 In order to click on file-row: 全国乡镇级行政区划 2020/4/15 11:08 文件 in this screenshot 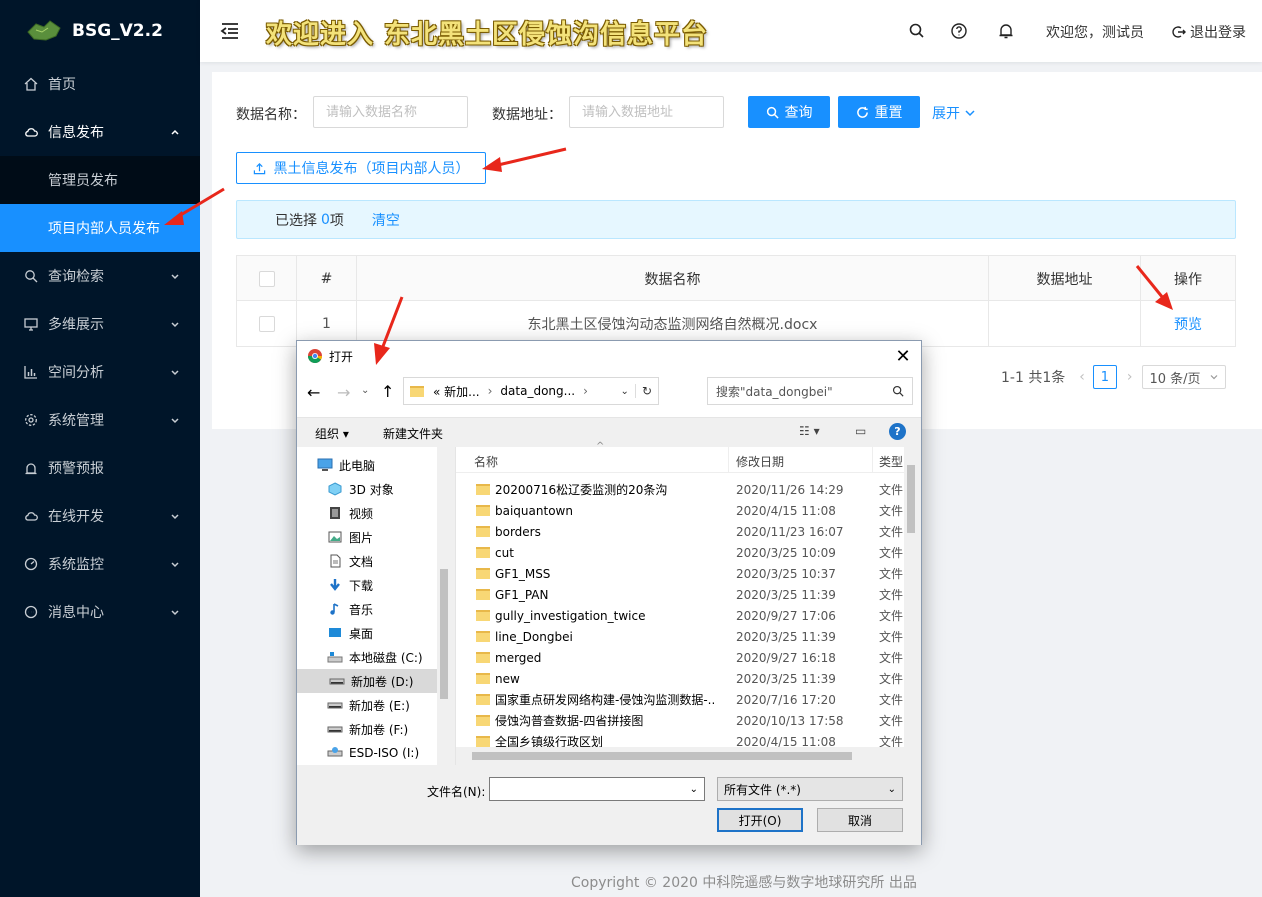, I will do `click(680, 739)`.